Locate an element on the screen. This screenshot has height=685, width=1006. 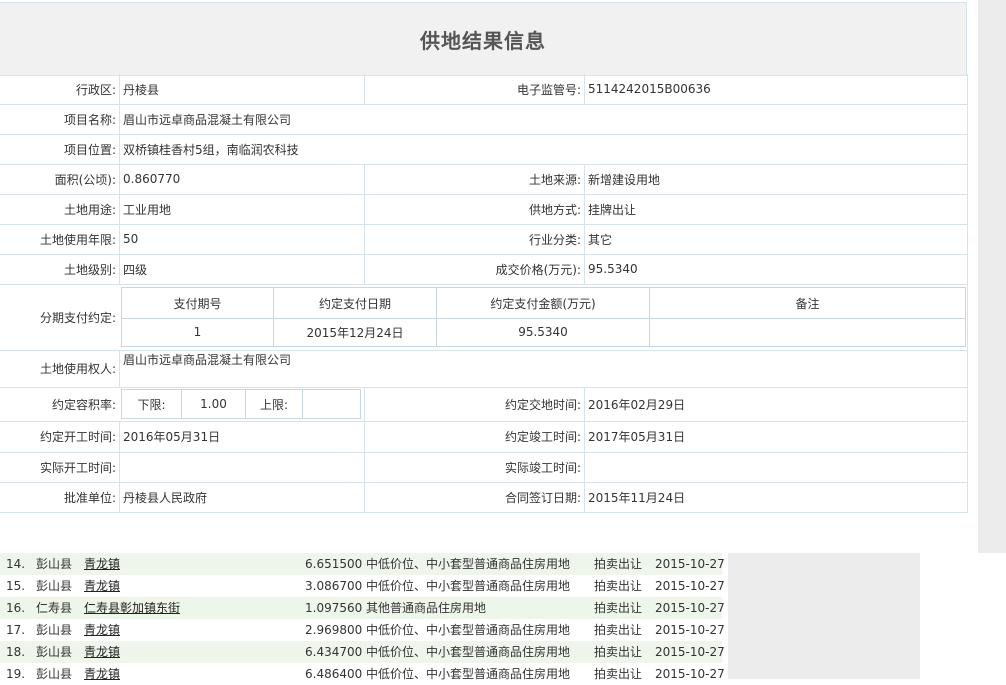
list-item-number: 15. is located at coordinates (16, 586).